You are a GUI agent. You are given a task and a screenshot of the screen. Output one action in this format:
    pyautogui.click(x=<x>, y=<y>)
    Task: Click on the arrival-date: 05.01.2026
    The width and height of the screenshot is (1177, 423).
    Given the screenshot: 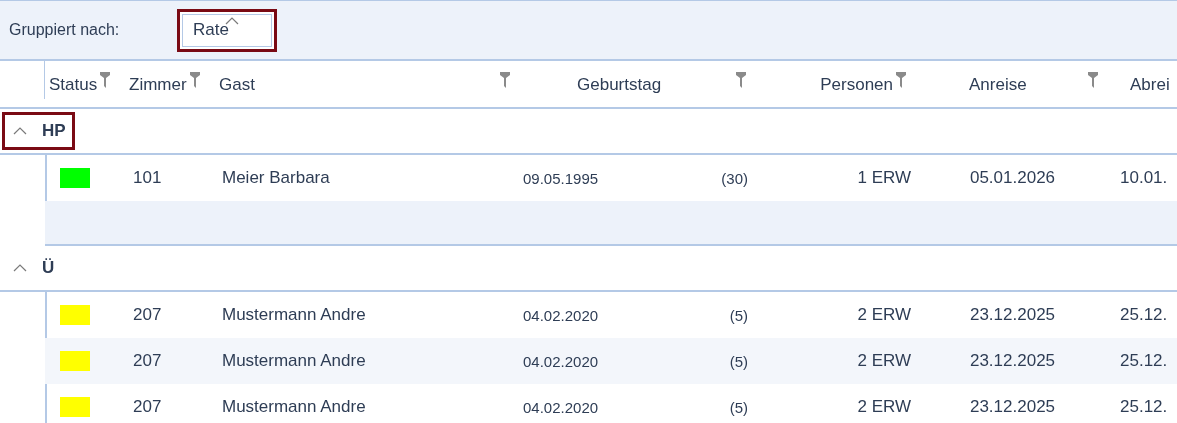 What is the action you would take?
    pyautogui.click(x=1012, y=178)
    